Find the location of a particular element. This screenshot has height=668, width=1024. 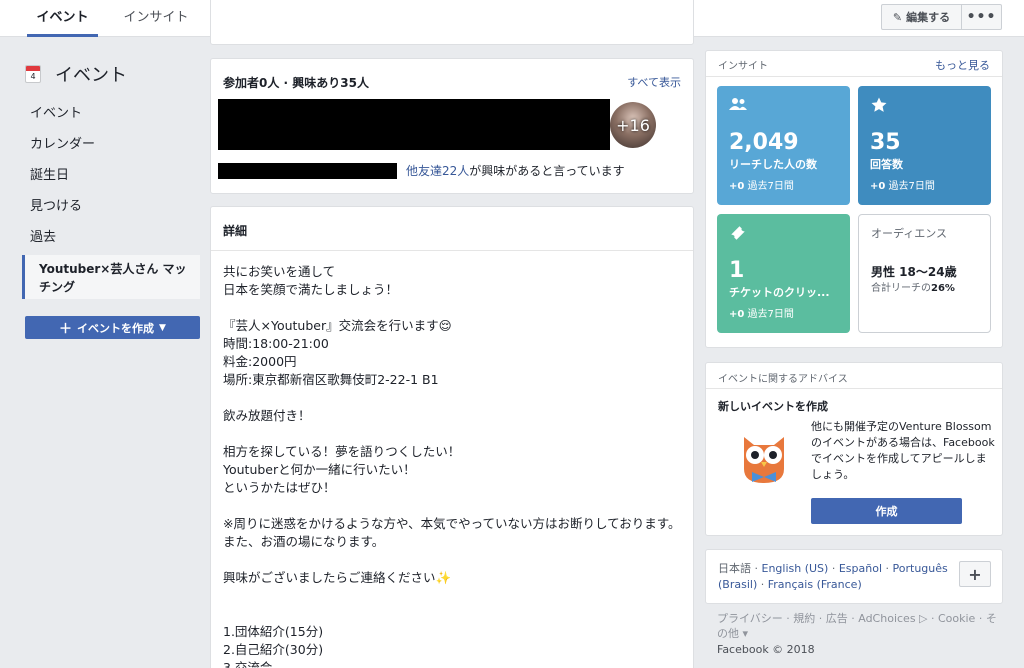

sidebar-item-calendar: カレンダー is located at coordinates (62, 145).